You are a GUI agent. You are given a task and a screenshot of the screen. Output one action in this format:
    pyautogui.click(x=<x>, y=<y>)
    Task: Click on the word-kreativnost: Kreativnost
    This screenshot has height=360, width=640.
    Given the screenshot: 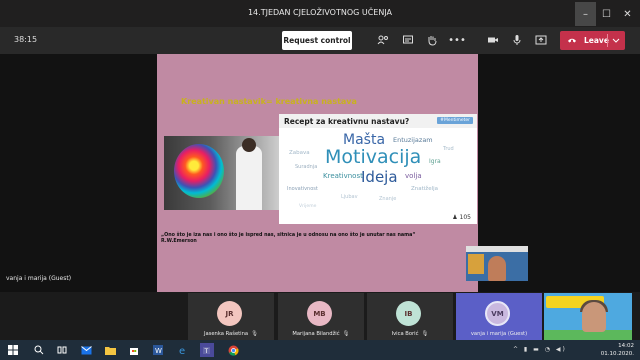 What is the action you would take?
    pyautogui.click(x=343, y=176)
    